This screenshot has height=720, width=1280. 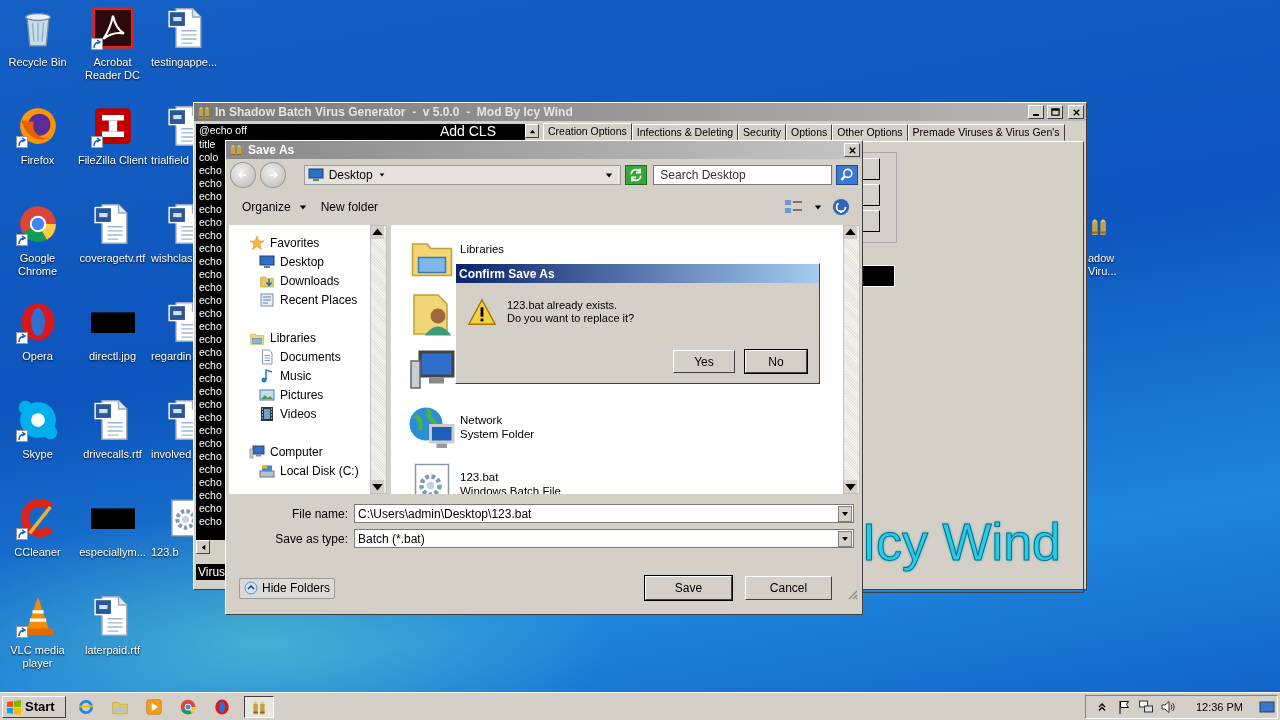 What do you see at coordinates (203, 547) in the screenshot?
I see `scroll-left-button` at bounding box center [203, 547].